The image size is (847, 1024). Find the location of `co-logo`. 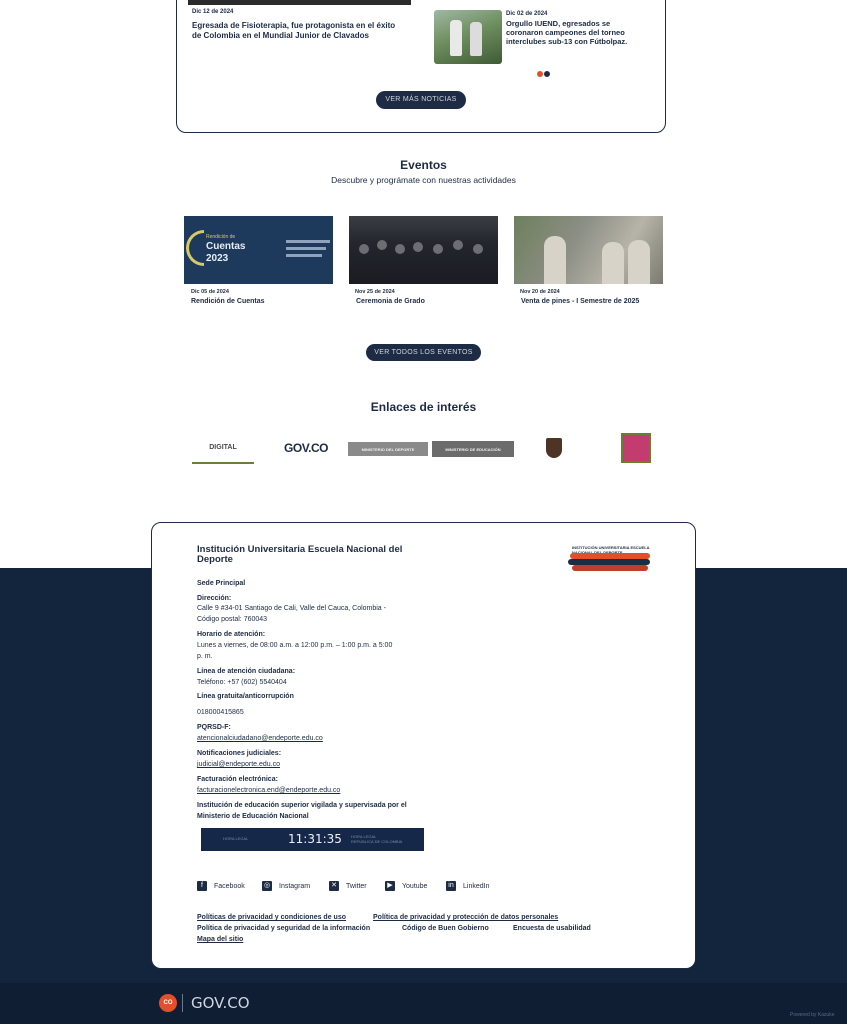

co-logo is located at coordinates (636, 448).